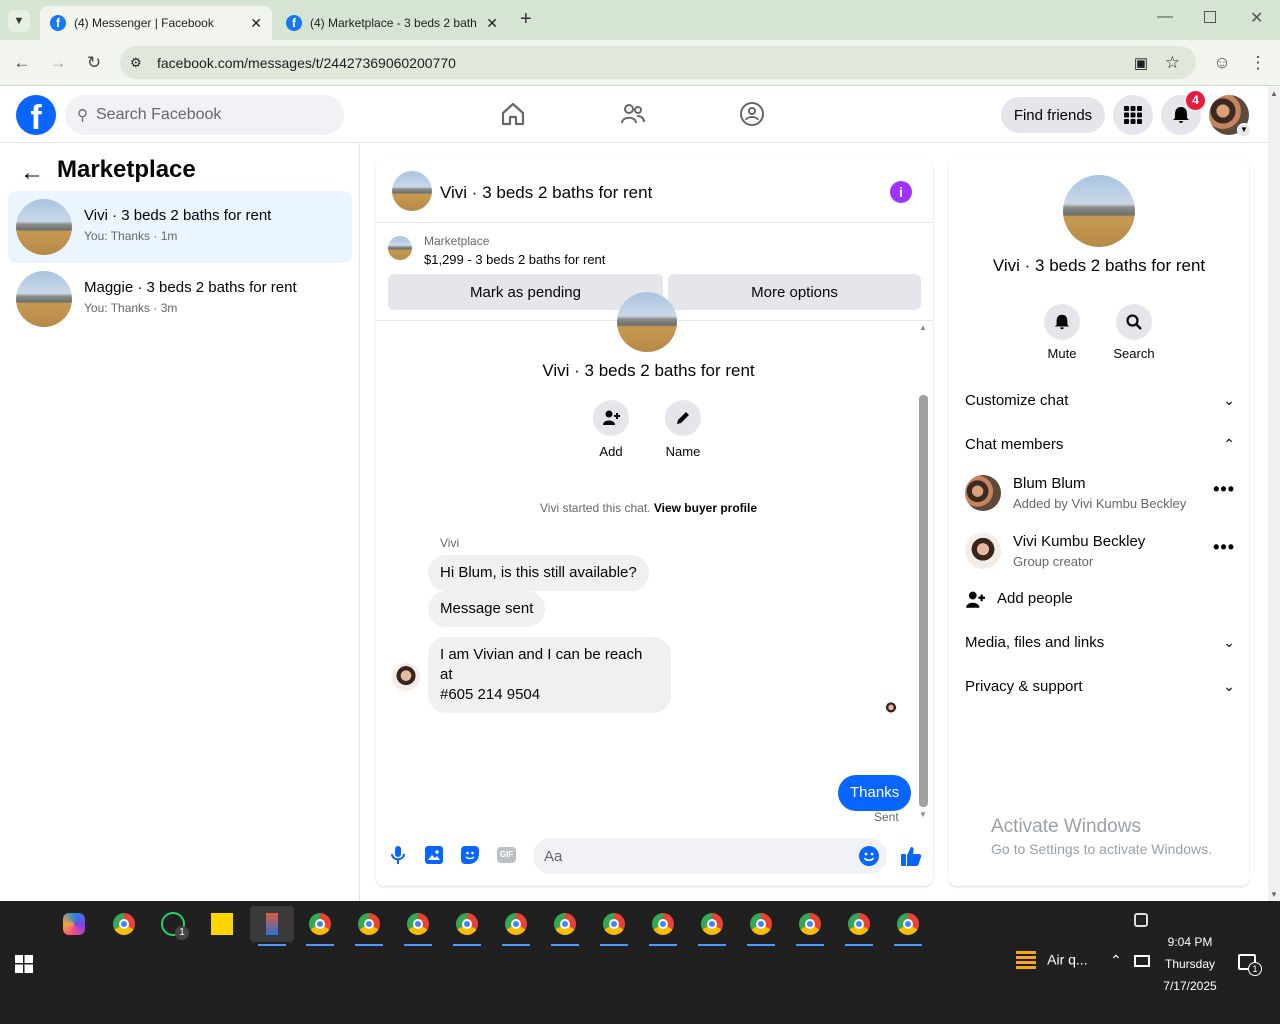 This screenshot has height=1024, width=1280. What do you see at coordinates (1190, 964) in the screenshot?
I see `clock: 9:04 PM Thursday 7/17/2025` at bounding box center [1190, 964].